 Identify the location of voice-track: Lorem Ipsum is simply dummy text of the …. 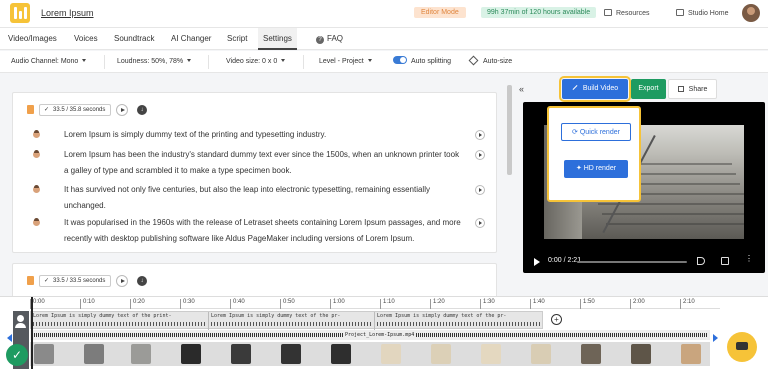
(286, 320).